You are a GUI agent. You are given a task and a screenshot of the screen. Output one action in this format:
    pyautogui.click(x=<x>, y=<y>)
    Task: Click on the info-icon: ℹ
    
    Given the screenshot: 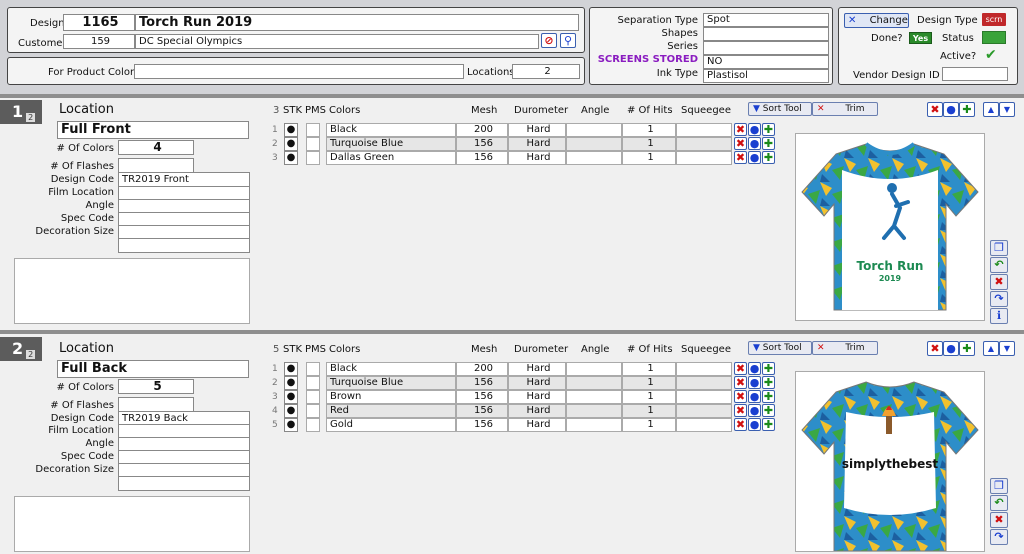 What is the action you would take?
    pyautogui.click(x=999, y=316)
    